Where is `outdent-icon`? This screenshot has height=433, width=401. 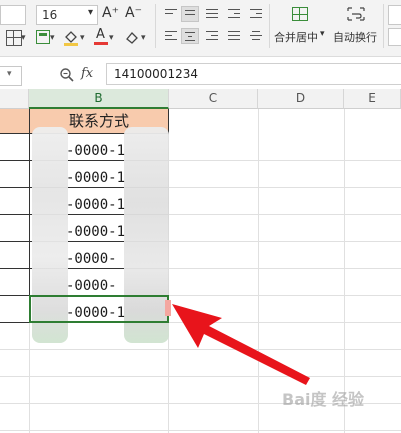 outdent-icon is located at coordinates (256, 14).